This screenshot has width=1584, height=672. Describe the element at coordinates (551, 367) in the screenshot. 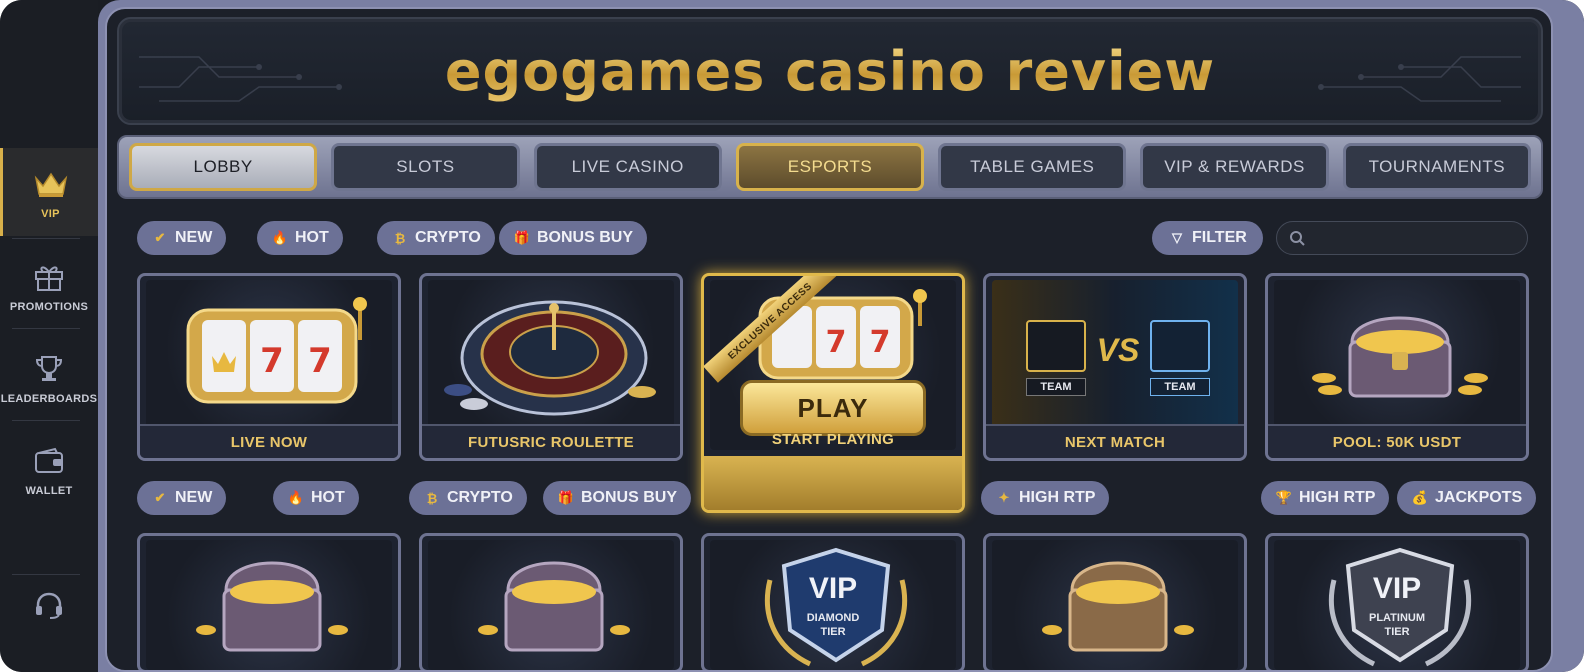

I see `game-card-roulette: FUTUSRIC ROULETTE` at that location.